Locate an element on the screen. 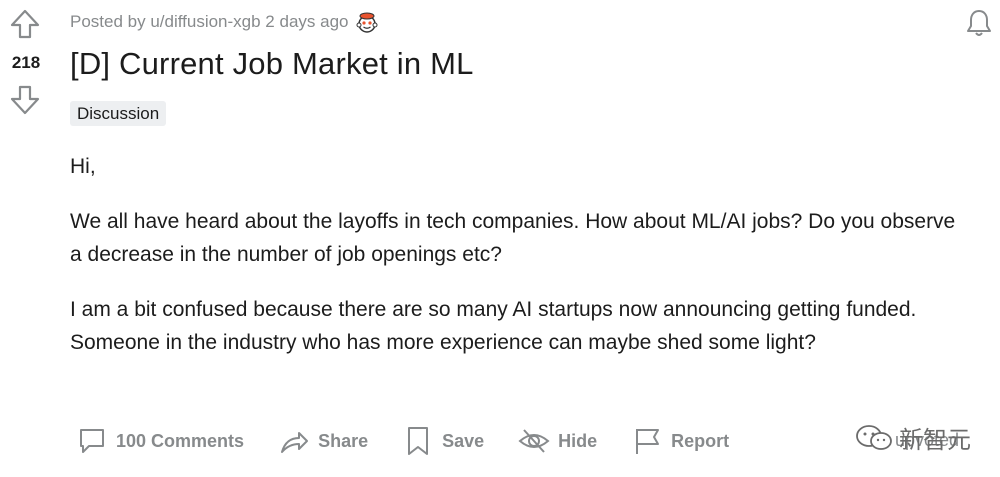 The image size is (1000, 477). report-button: Report is located at coordinates (680, 441).